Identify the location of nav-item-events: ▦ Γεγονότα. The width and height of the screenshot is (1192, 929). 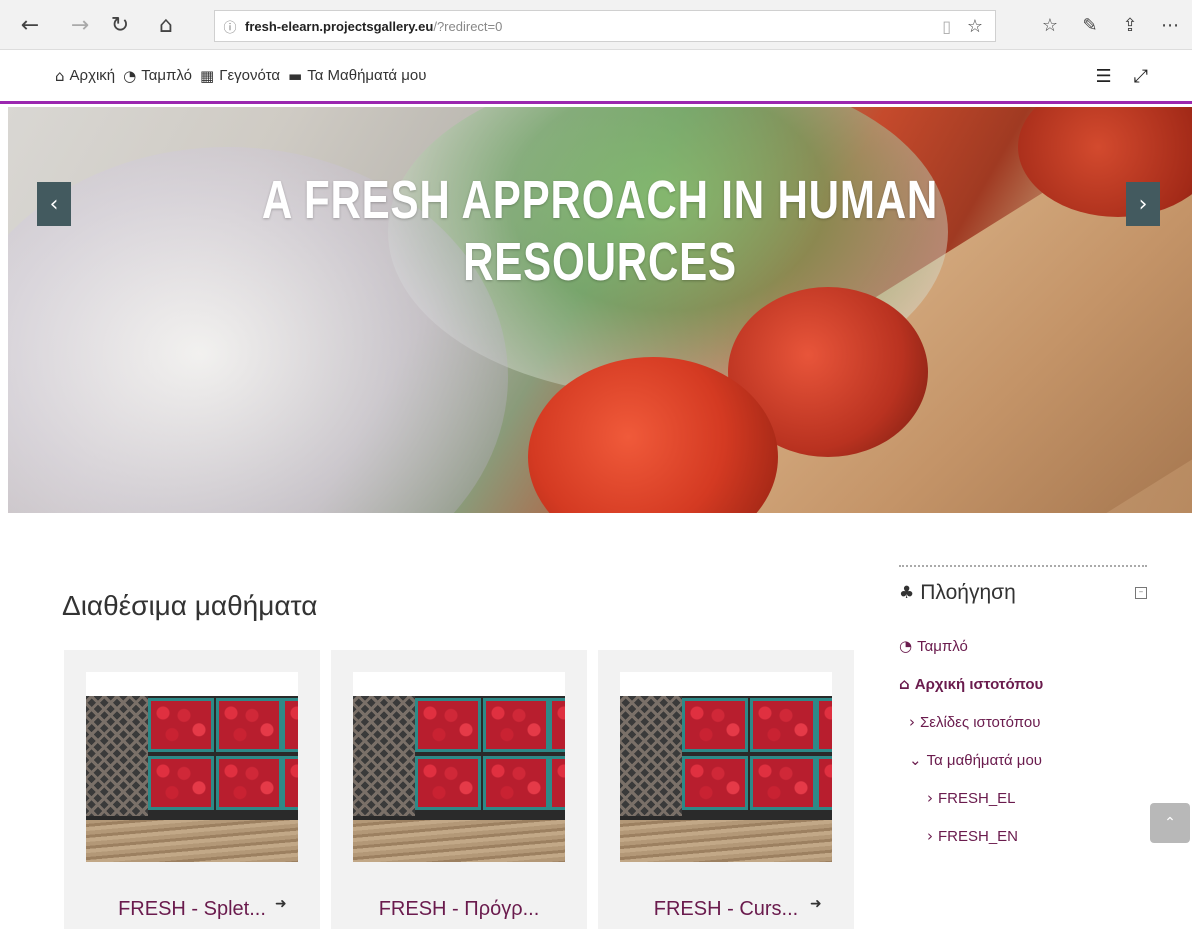
(240, 76).